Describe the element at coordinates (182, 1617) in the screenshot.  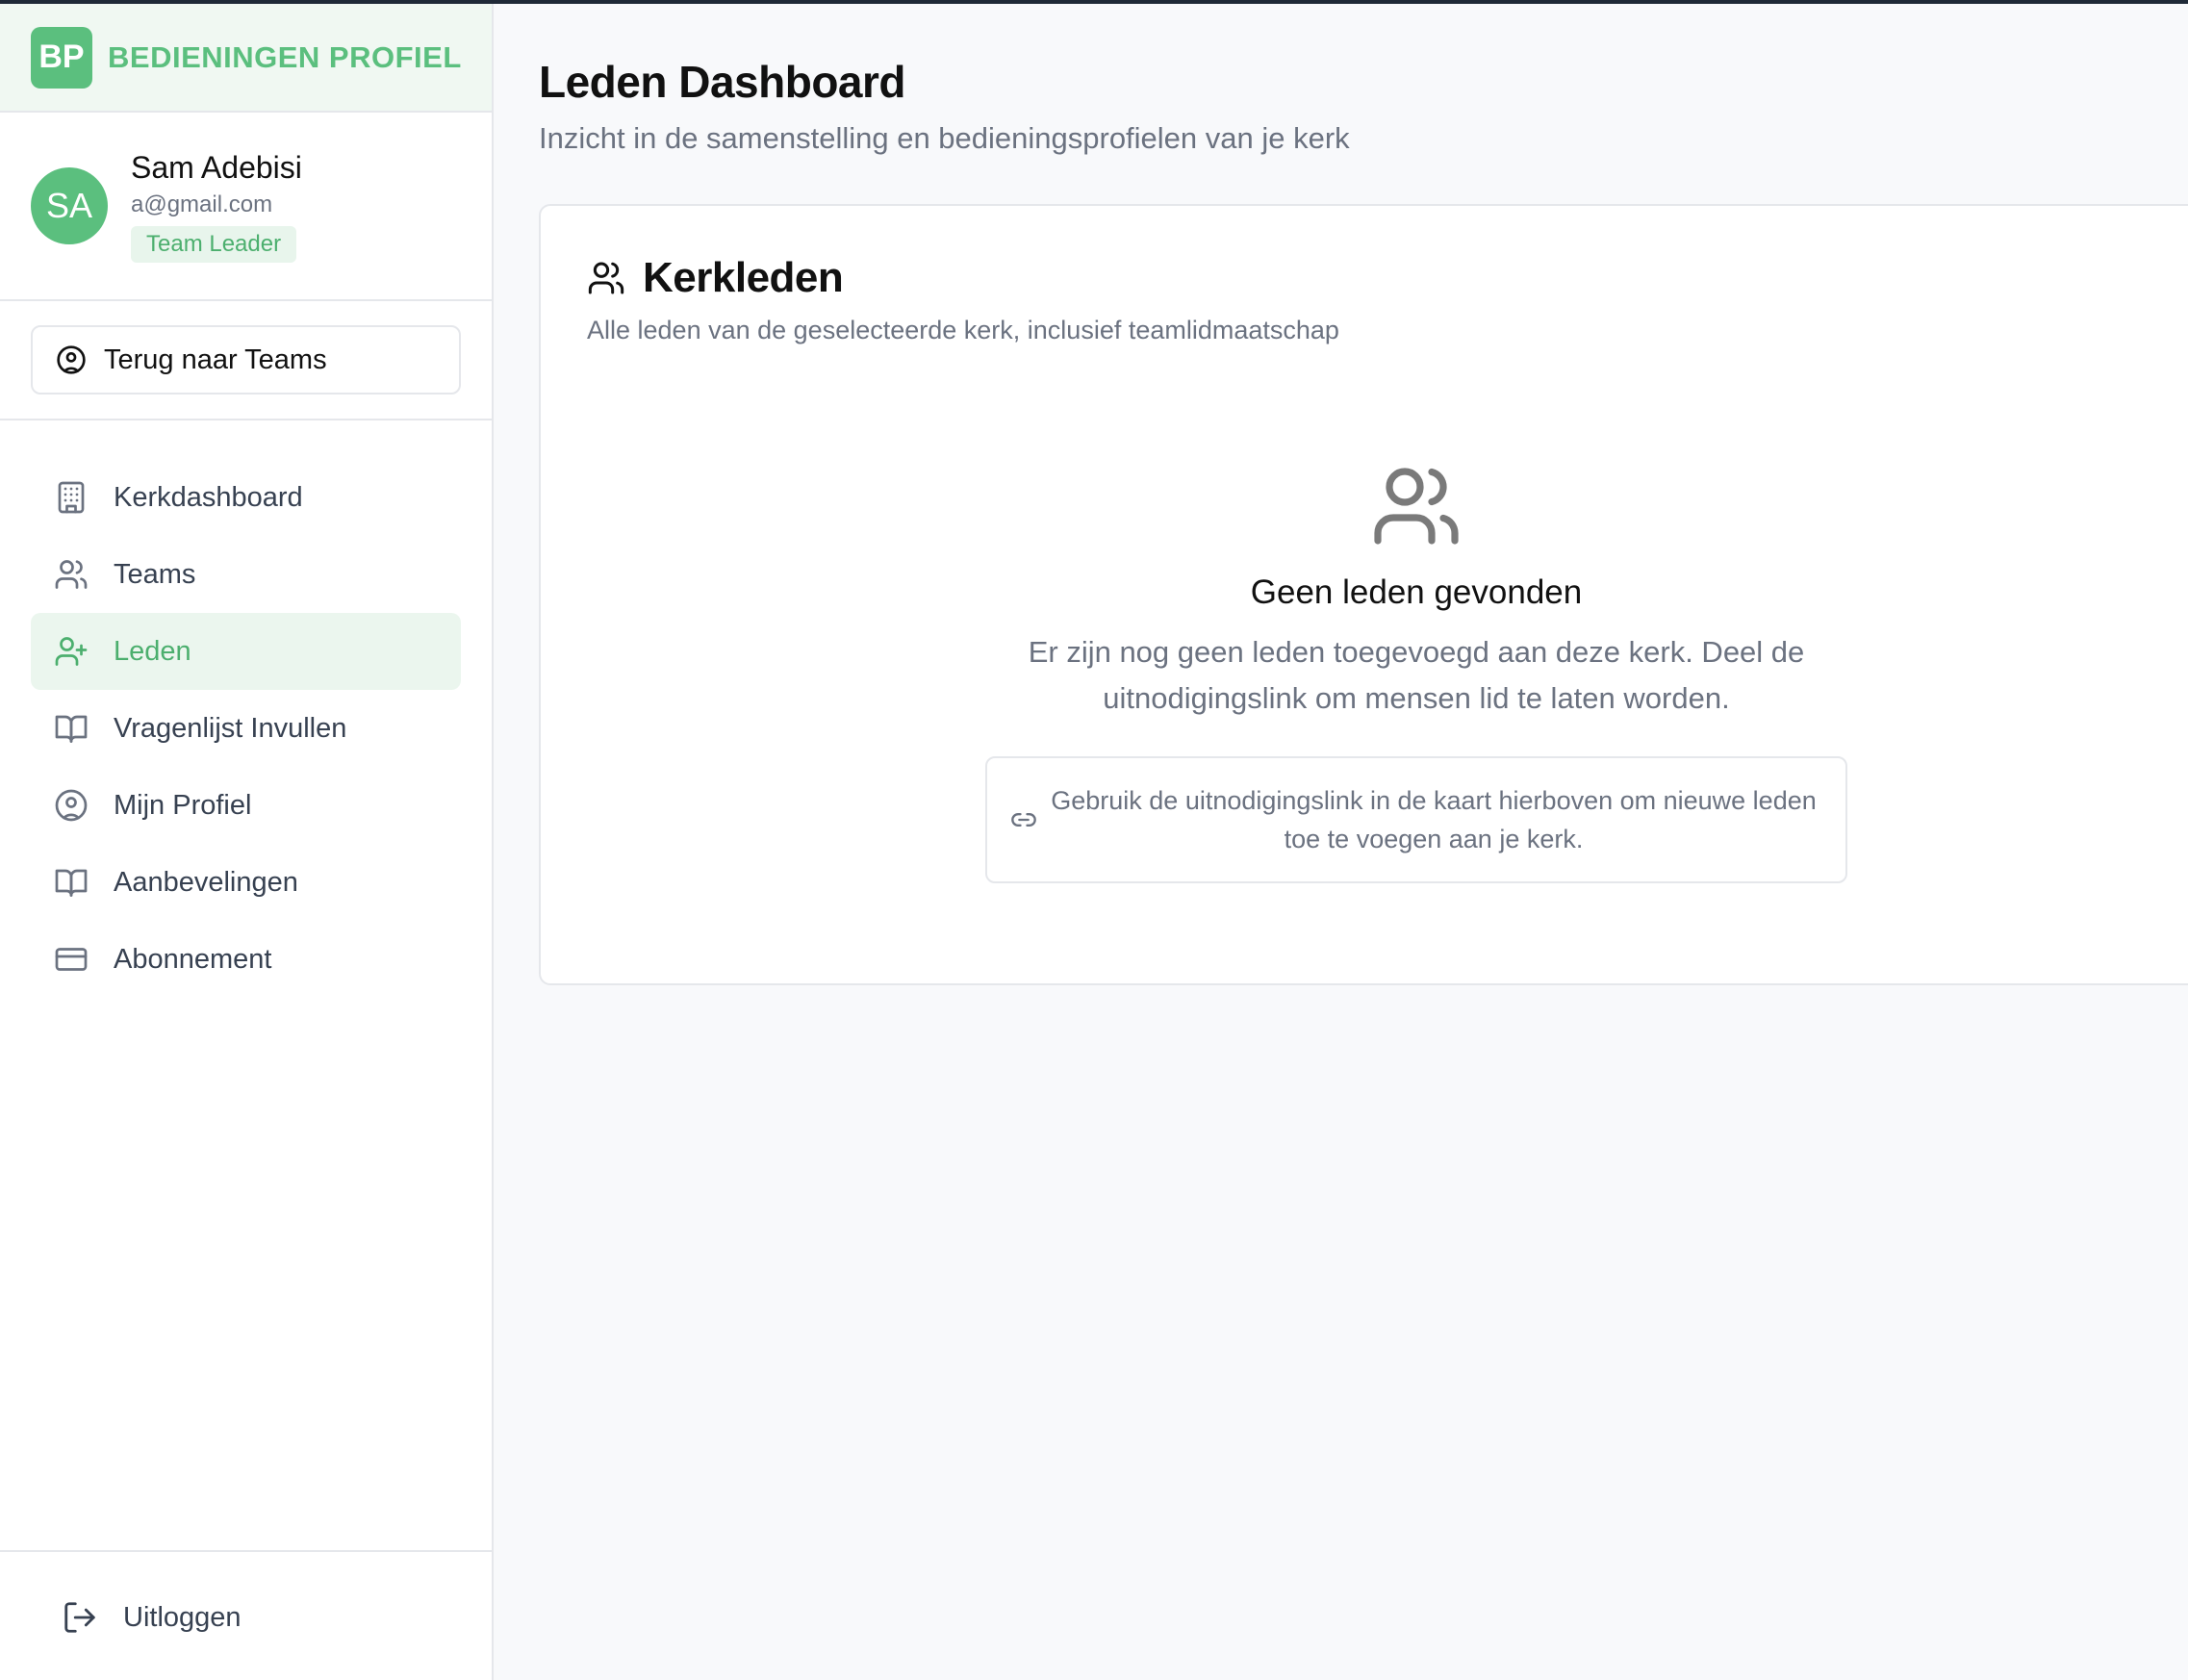
I see `logout-label: Uitloggen` at that location.